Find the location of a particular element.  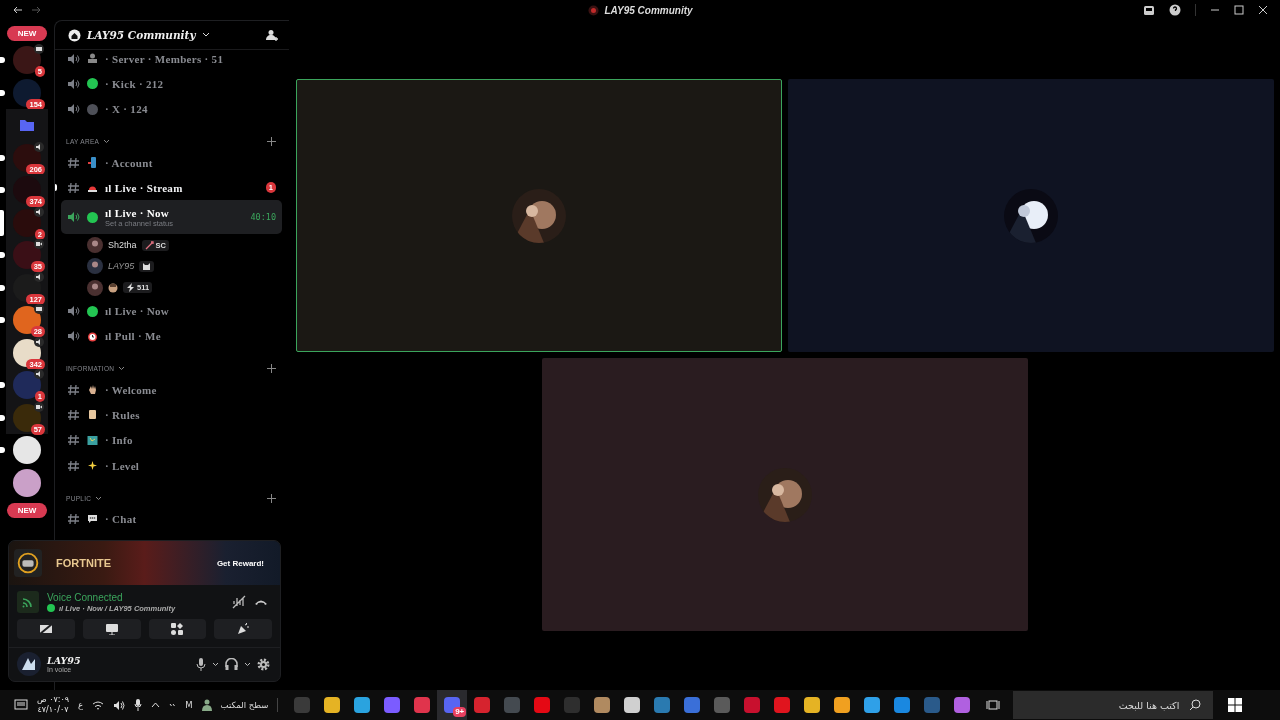

back-arrow-icon is located at coordinates (18, 10).